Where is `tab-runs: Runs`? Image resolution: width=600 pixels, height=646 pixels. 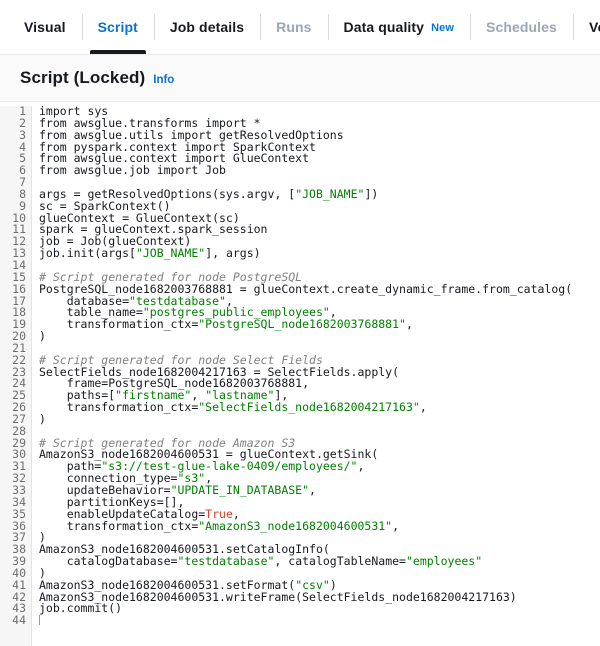 tab-runs: Runs is located at coordinates (293, 27).